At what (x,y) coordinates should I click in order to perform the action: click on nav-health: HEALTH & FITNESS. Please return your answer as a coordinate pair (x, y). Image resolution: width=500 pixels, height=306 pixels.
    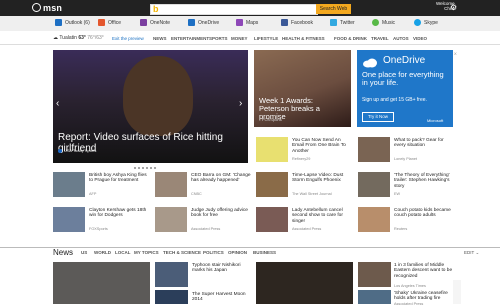
    Looking at the image, I should click on (303, 38).